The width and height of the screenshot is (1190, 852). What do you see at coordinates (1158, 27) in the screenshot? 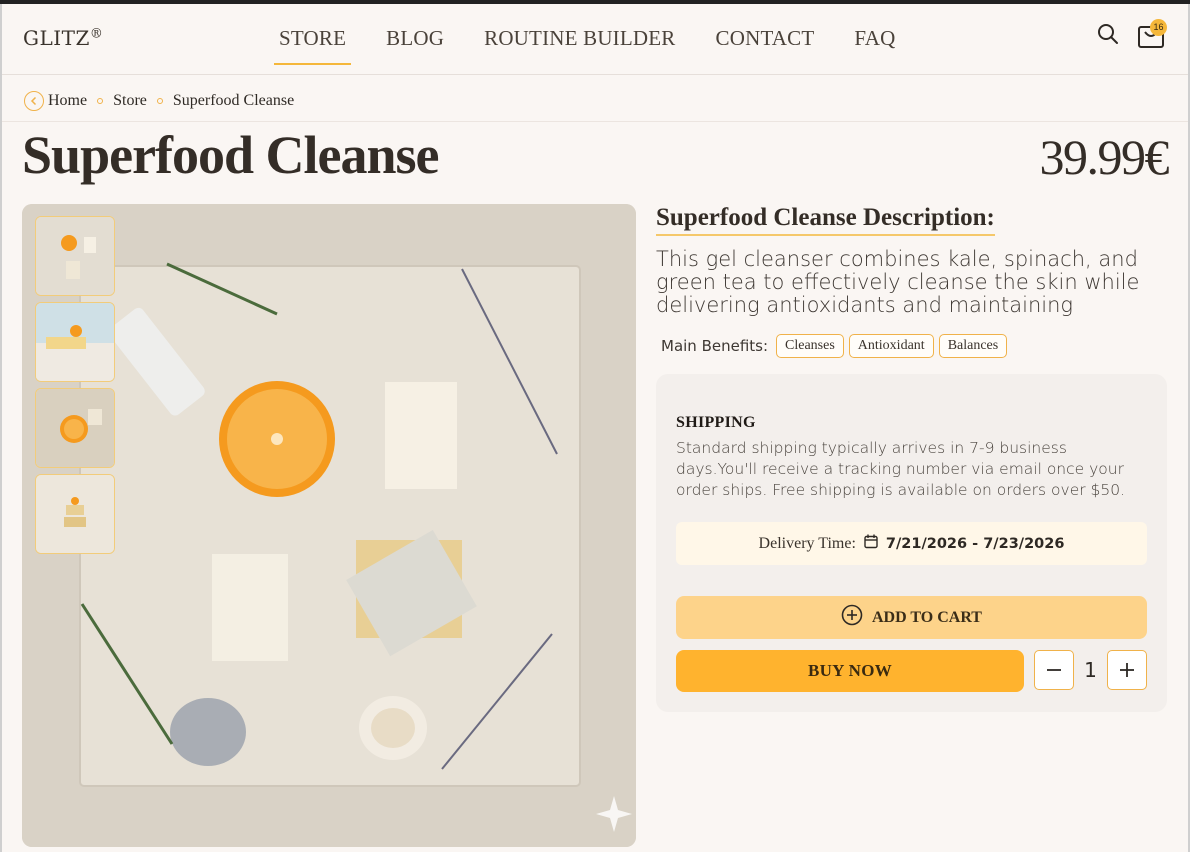
I see `cart-count-badge: 16` at bounding box center [1158, 27].